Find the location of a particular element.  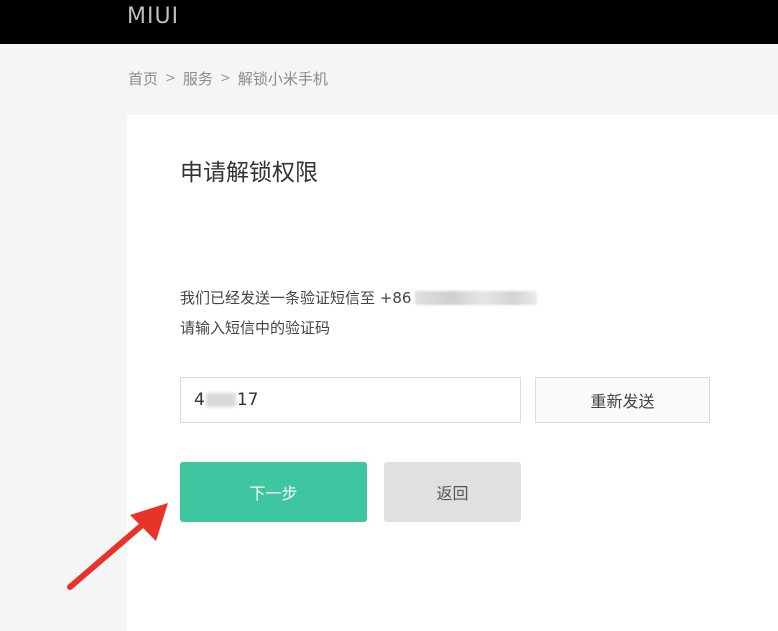

code-prefix: 4 is located at coordinates (199, 400).